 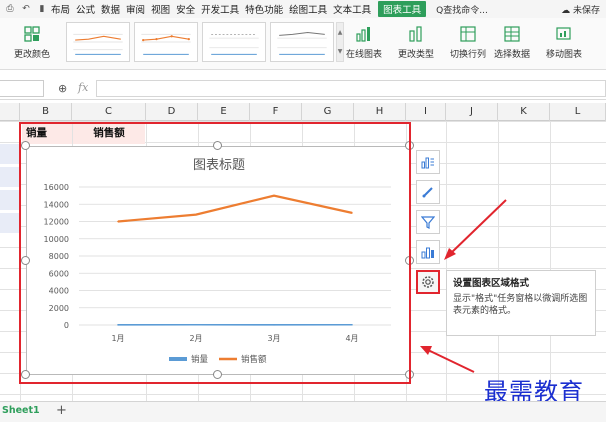 I want to click on tooltip-description: 显示"格式"任务窗格以微调所选图表元素的格式。, so click(x=520, y=305).